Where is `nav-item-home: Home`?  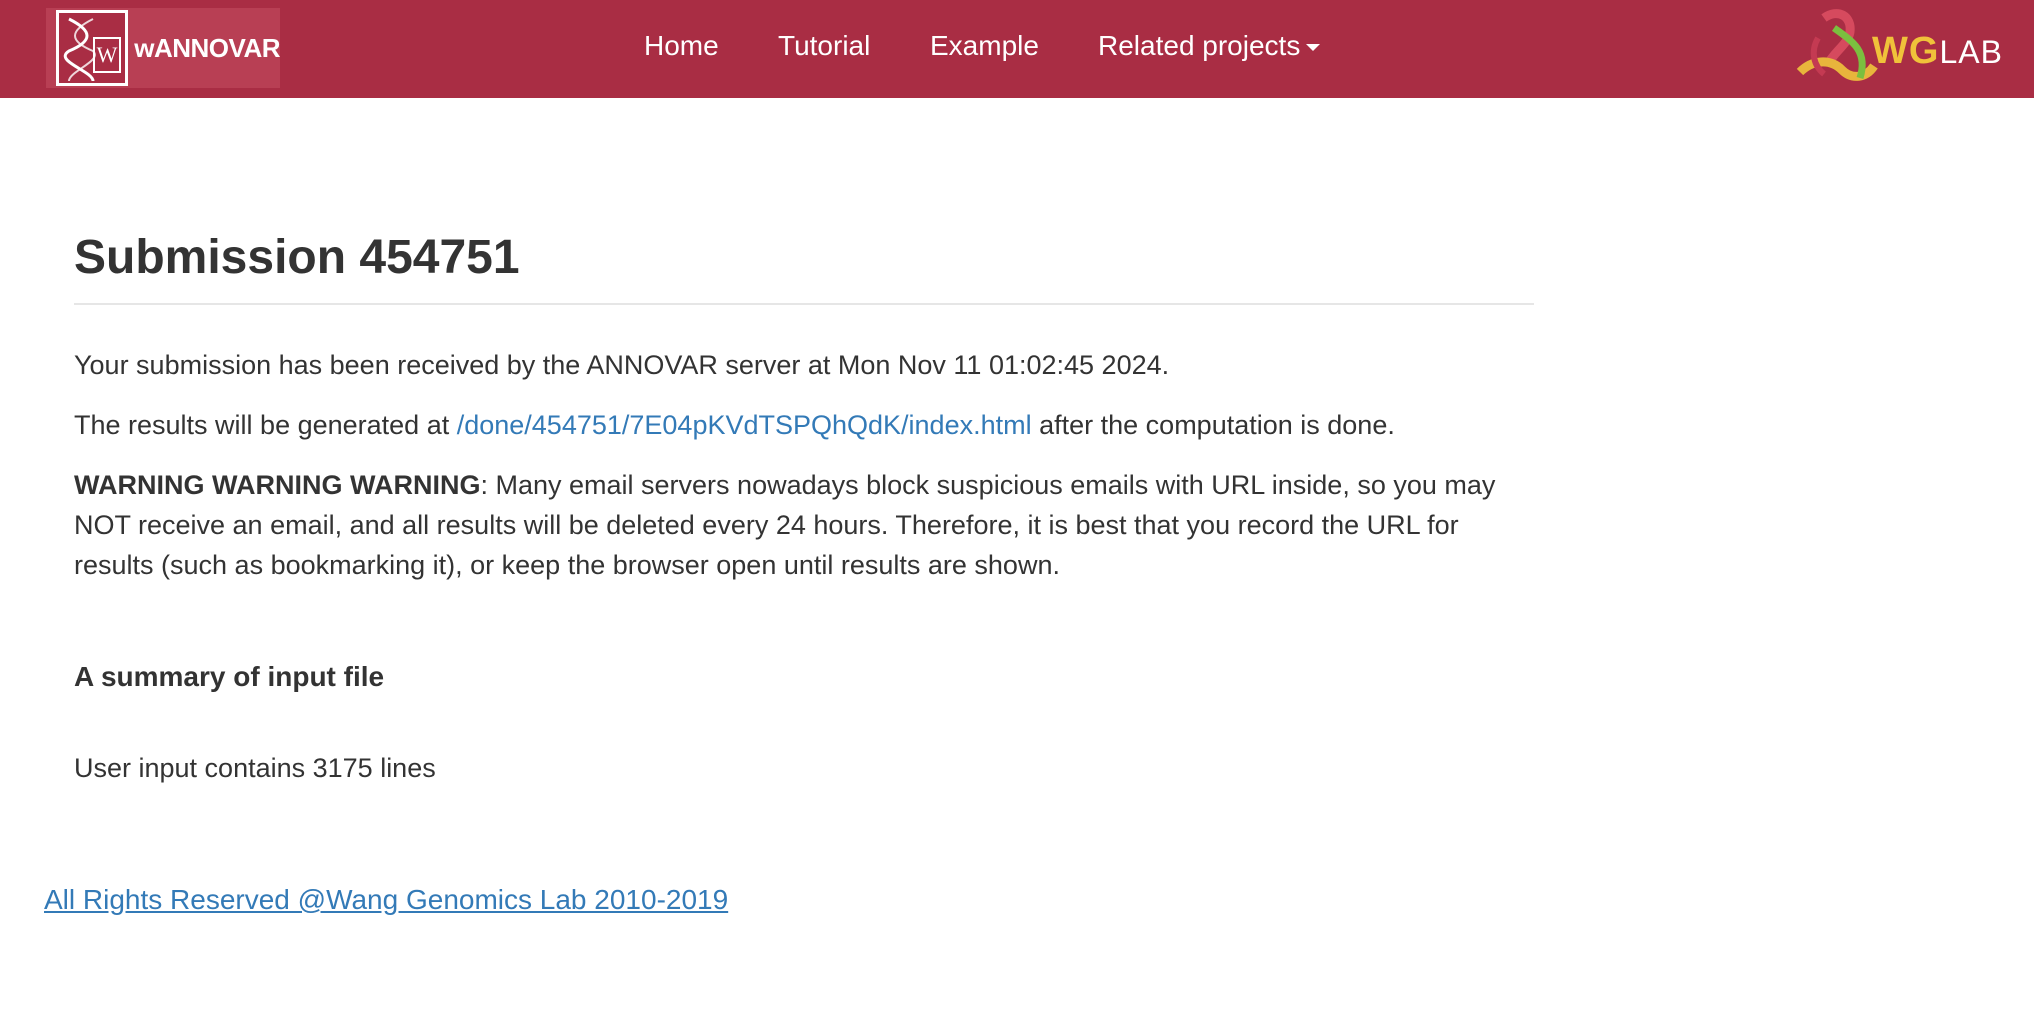 nav-item-home: Home is located at coordinates (681, 46).